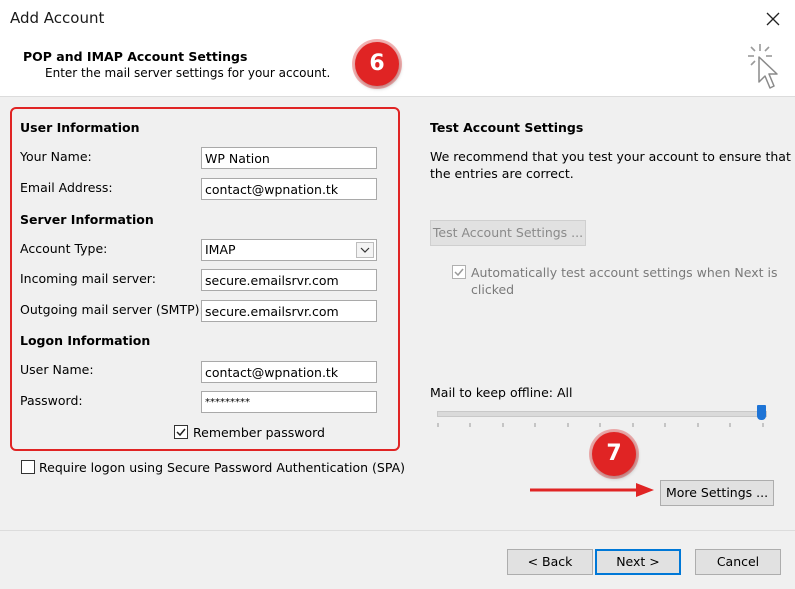 The height and width of the screenshot is (589, 795). What do you see at coordinates (220, 249) in the screenshot?
I see `account-type-value: IMAP` at bounding box center [220, 249].